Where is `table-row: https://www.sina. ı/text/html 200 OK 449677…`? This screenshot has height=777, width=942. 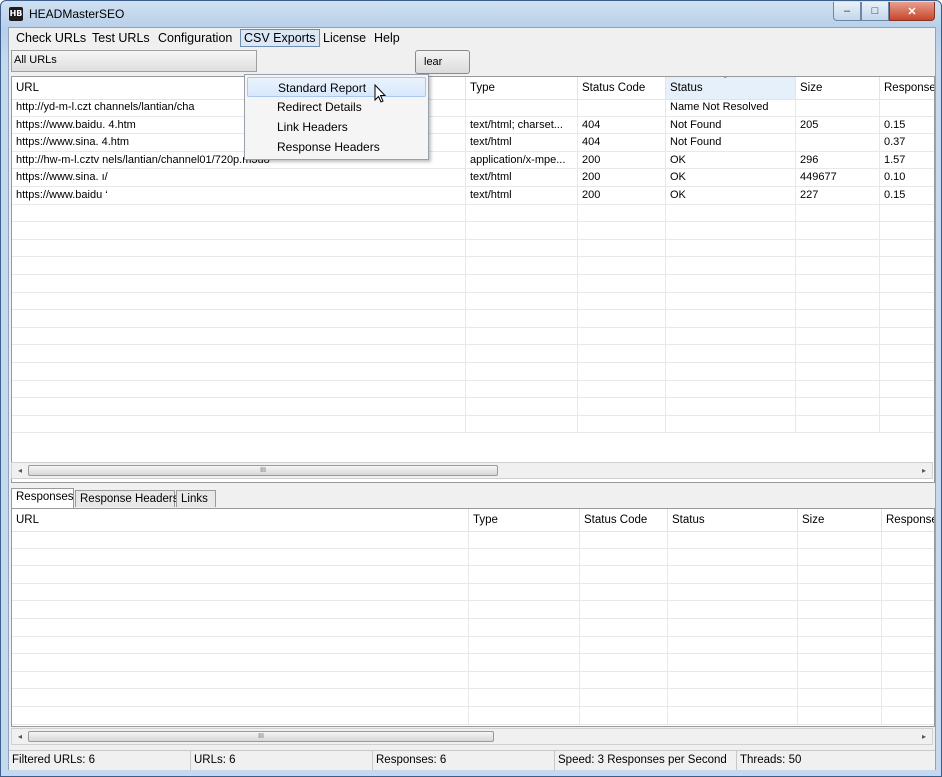
table-row: https://www.sina. ı/text/html 200 OK 449677… is located at coordinates (473, 178).